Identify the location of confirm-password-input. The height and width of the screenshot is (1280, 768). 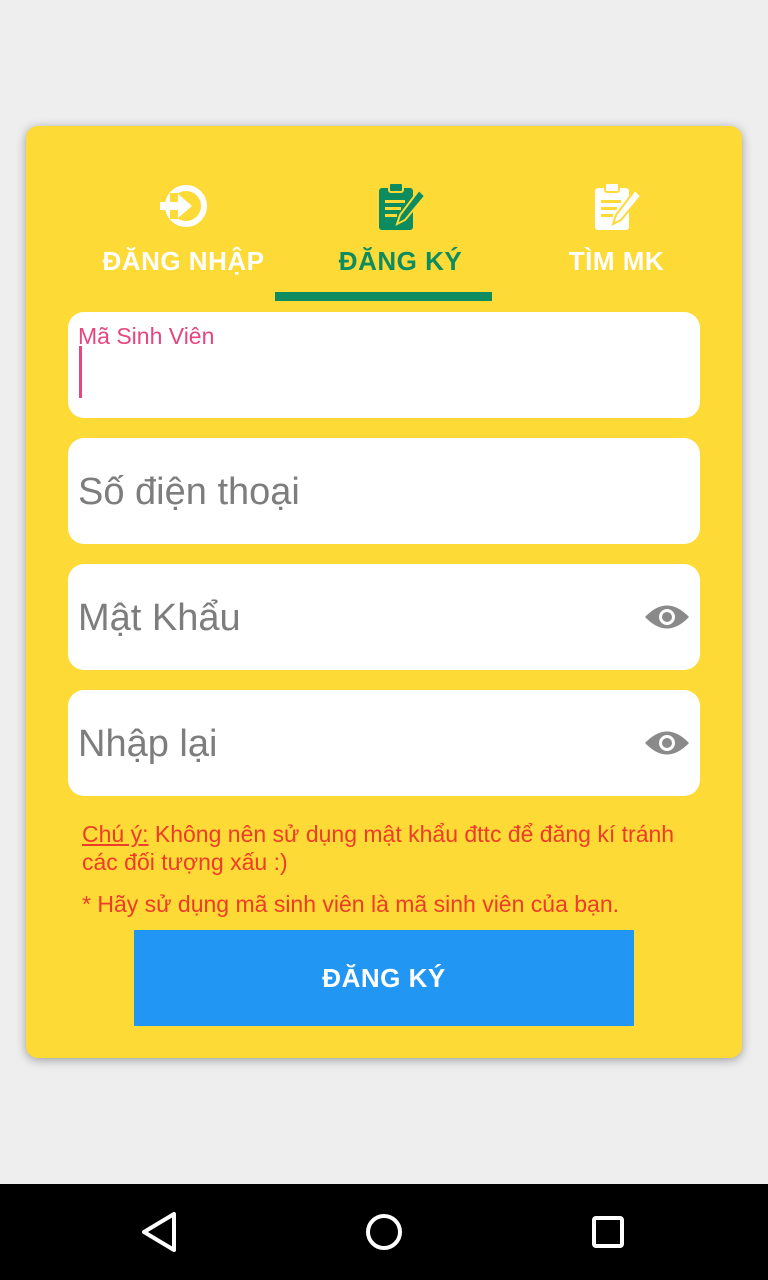
(358, 744).